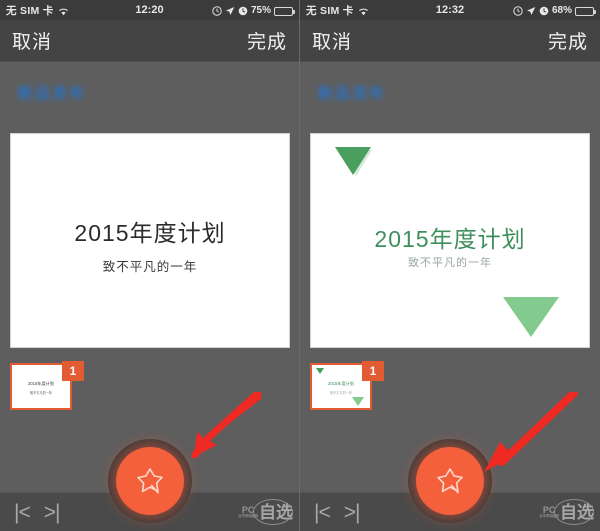  Describe the element at coordinates (561, 10) in the screenshot. I see `battery-percent-label: 68%` at that location.